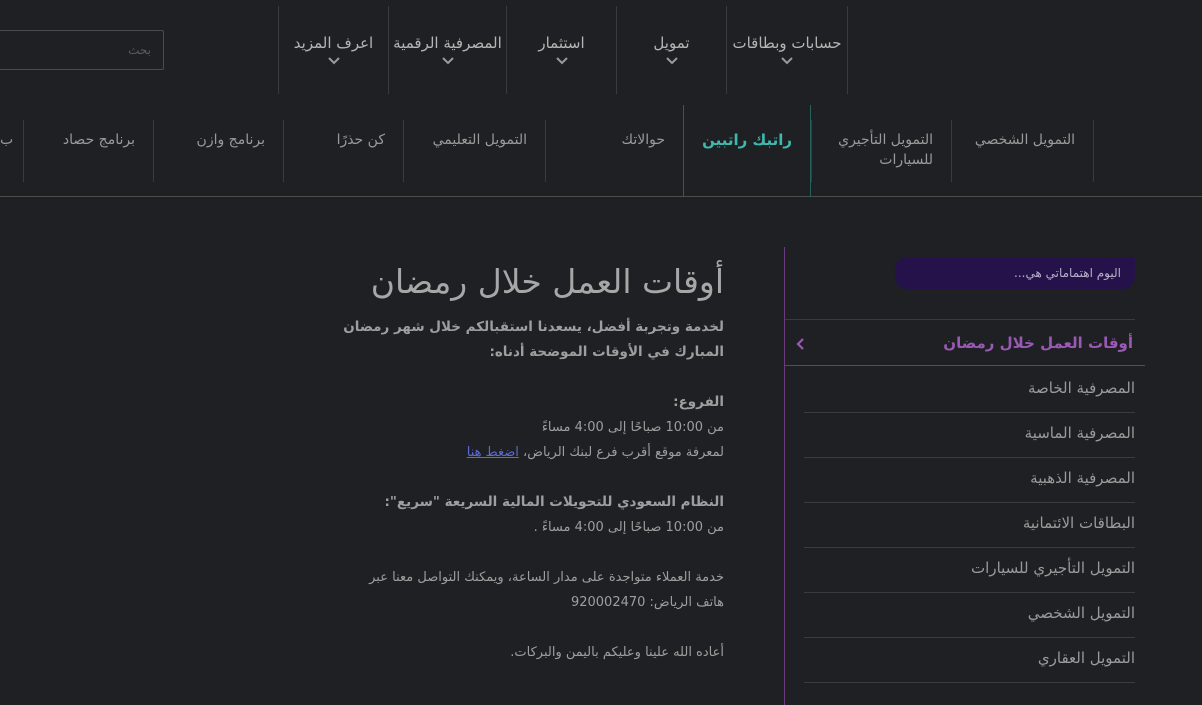  What do you see at coordinates (360, 140) in the screenshot?
I see `subnav-label: كن حذرًا` at bounding box center [360, 140].